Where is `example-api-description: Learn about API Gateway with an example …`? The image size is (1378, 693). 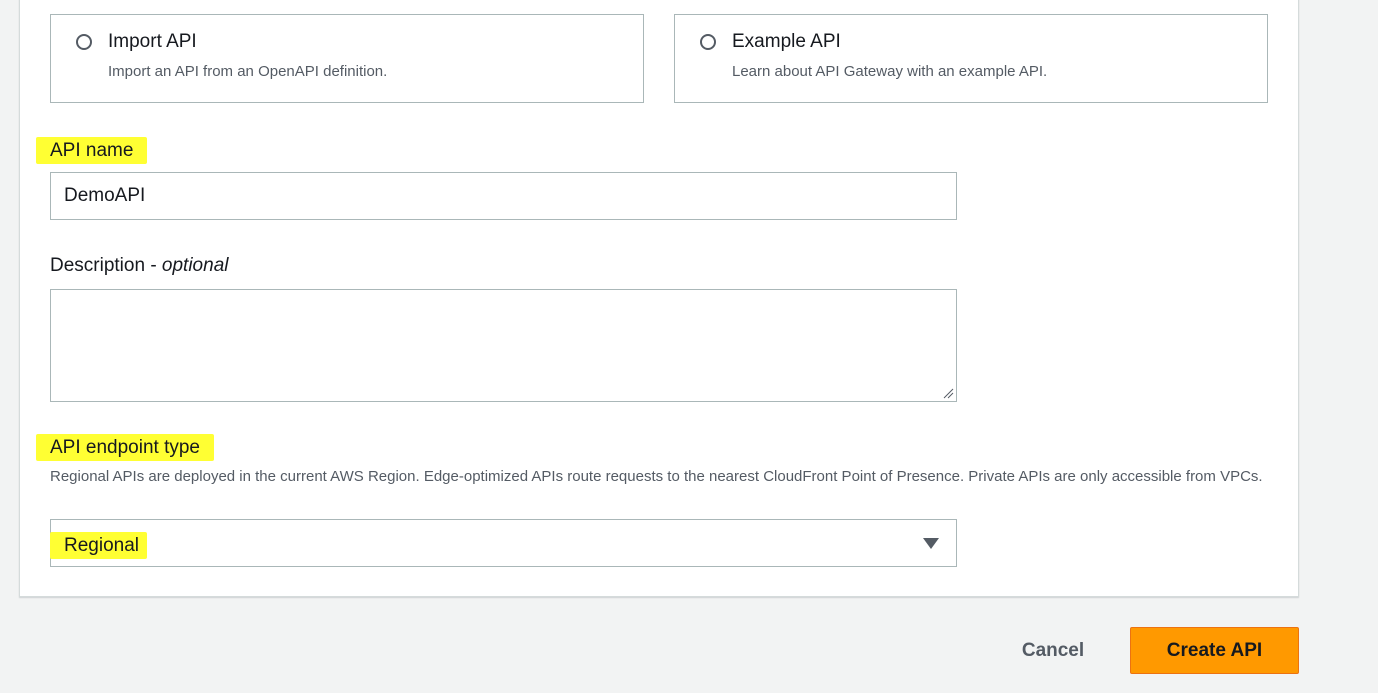
example-api-description: Learn about API Gateway with an example … is located at coordinates (890, 71).